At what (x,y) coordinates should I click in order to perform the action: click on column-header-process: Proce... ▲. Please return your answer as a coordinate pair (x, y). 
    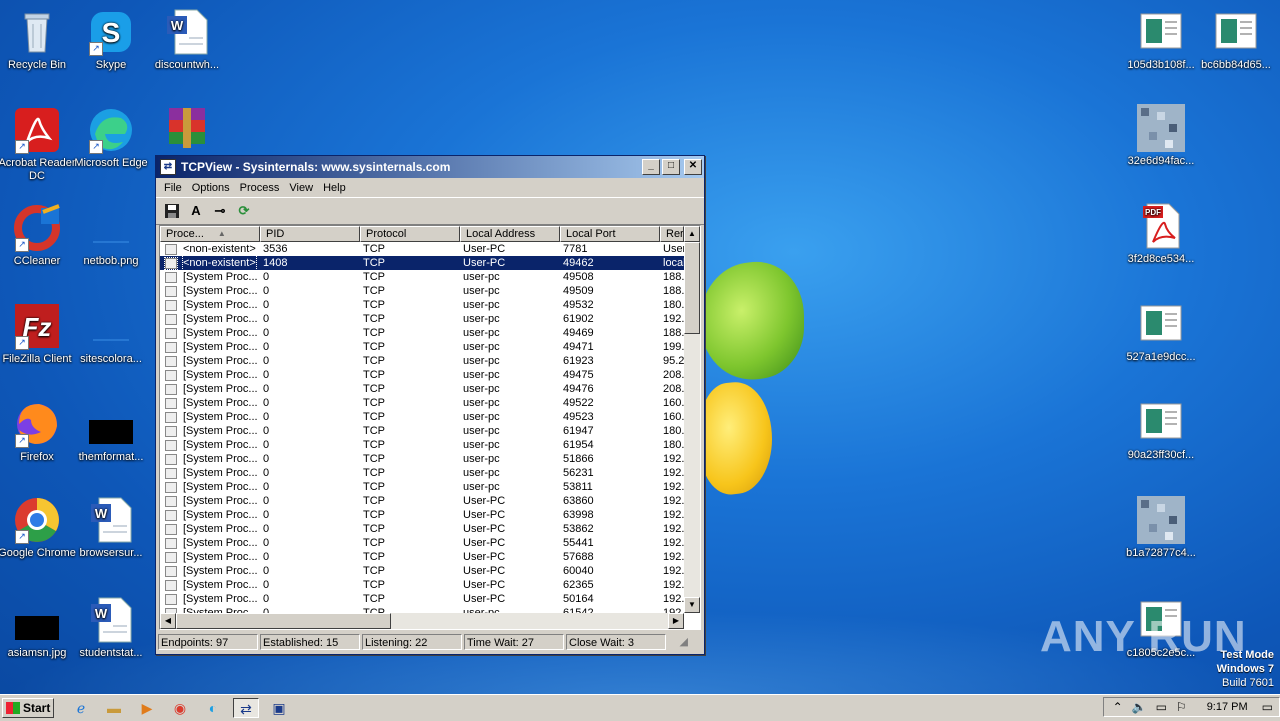
    Looking at the image, I should click on (210, 234).